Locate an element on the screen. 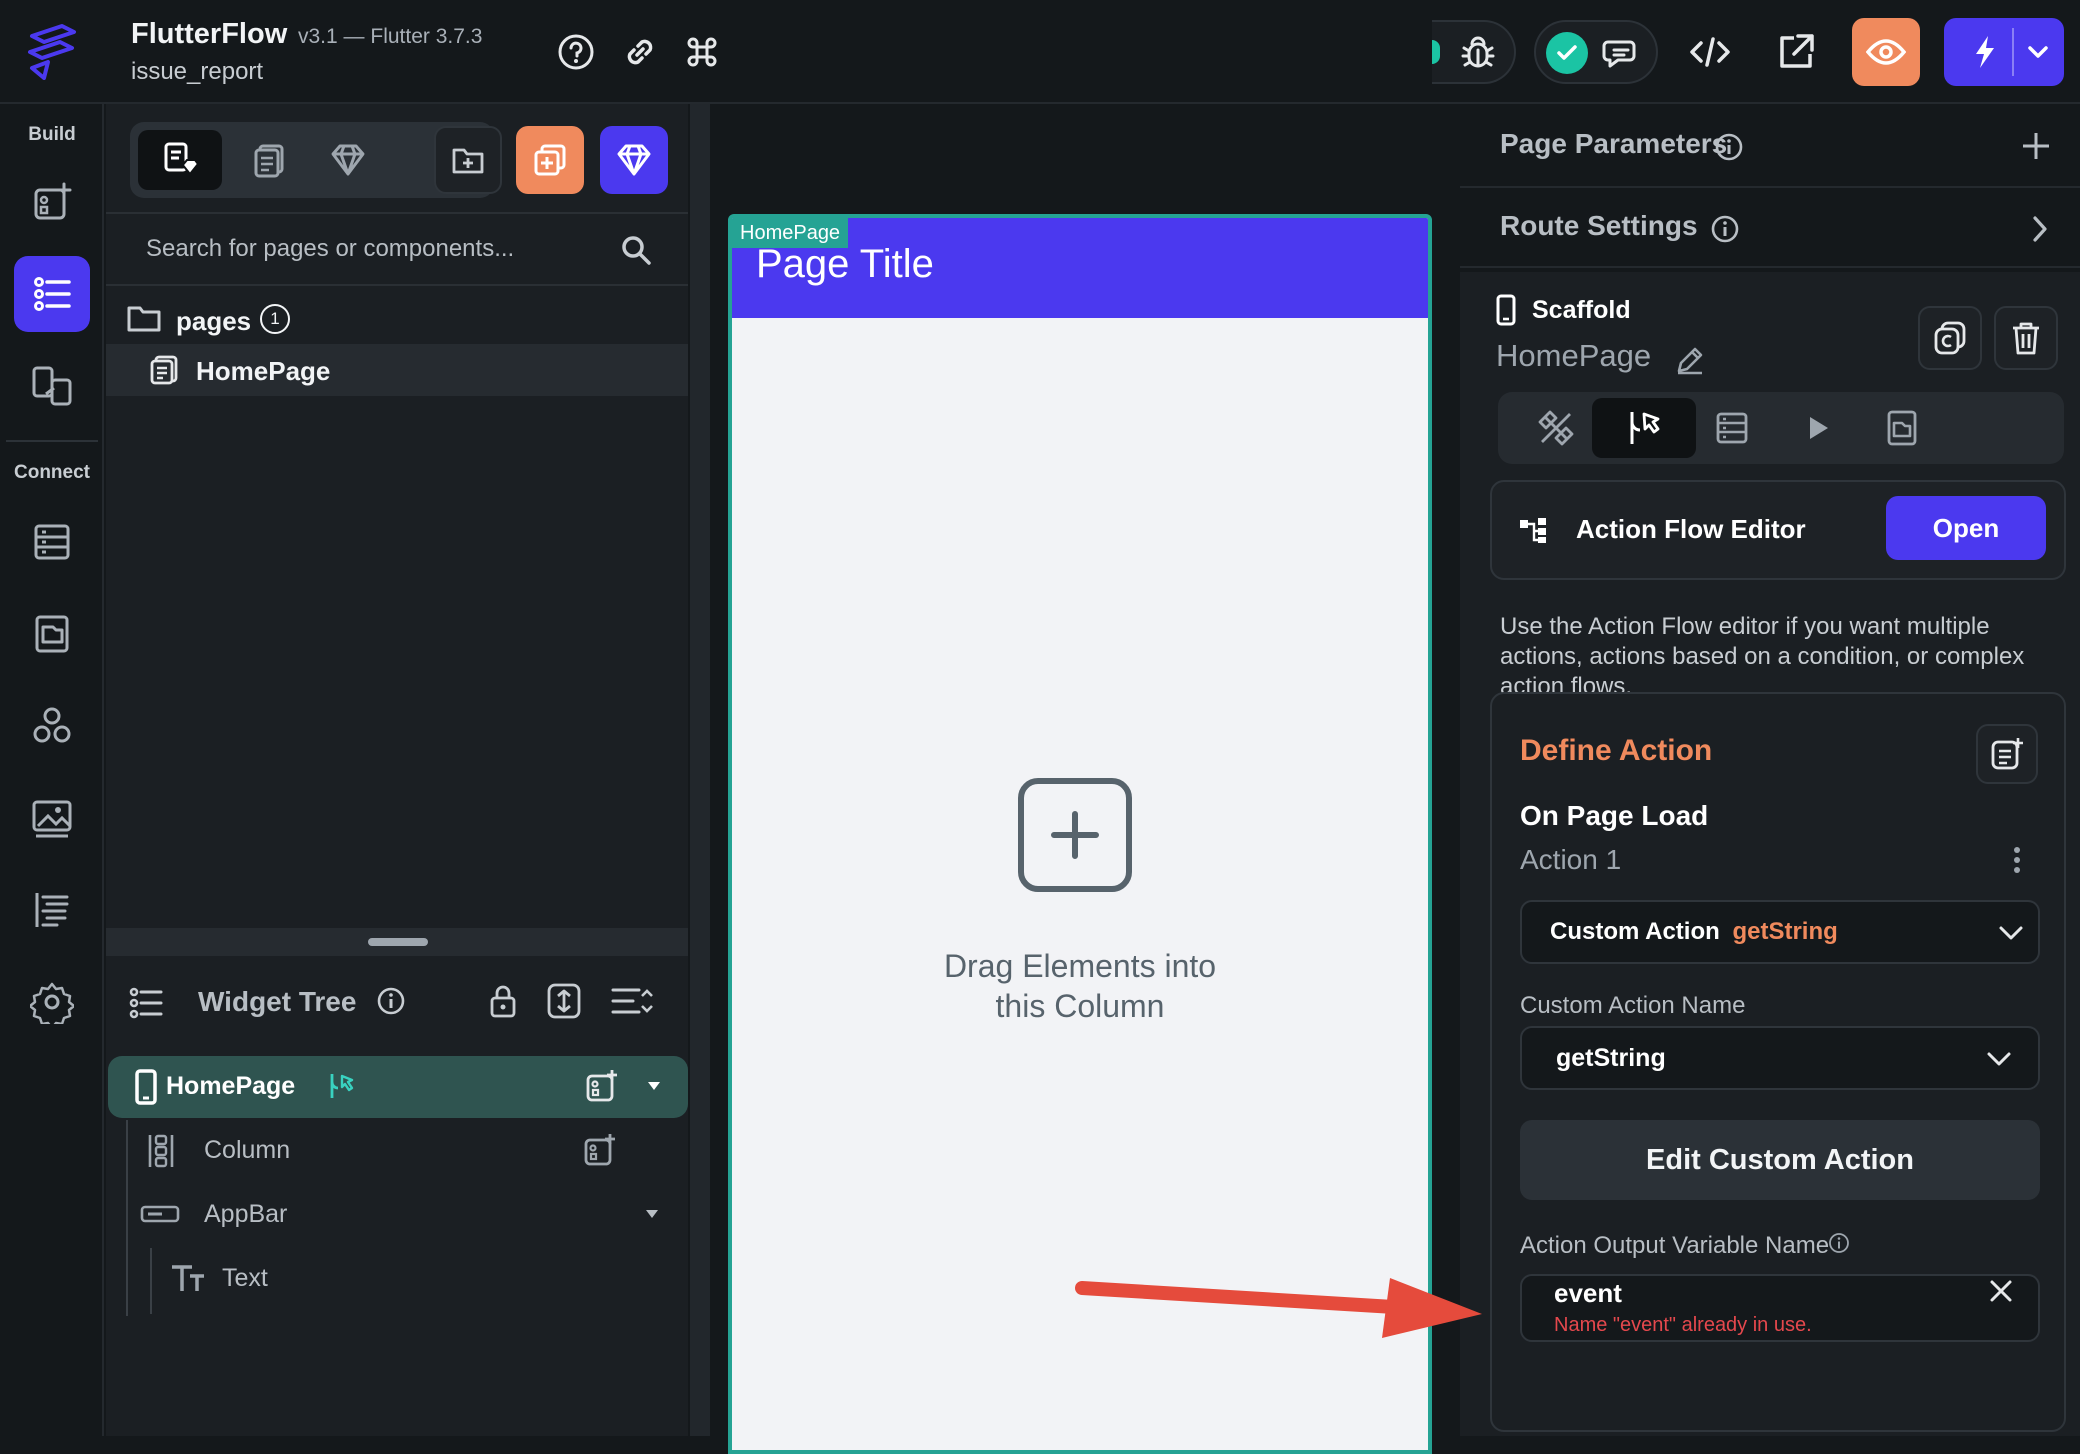 This screenshot has width=2080, height=1454. more-vert-icon is located at coordinates (2017, 860).